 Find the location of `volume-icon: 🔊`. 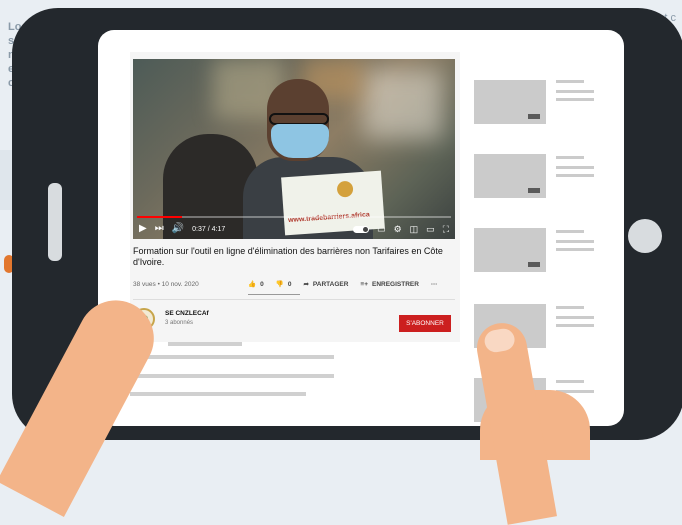

volume-icon: 🔊 is located at coordinates (178, 229).